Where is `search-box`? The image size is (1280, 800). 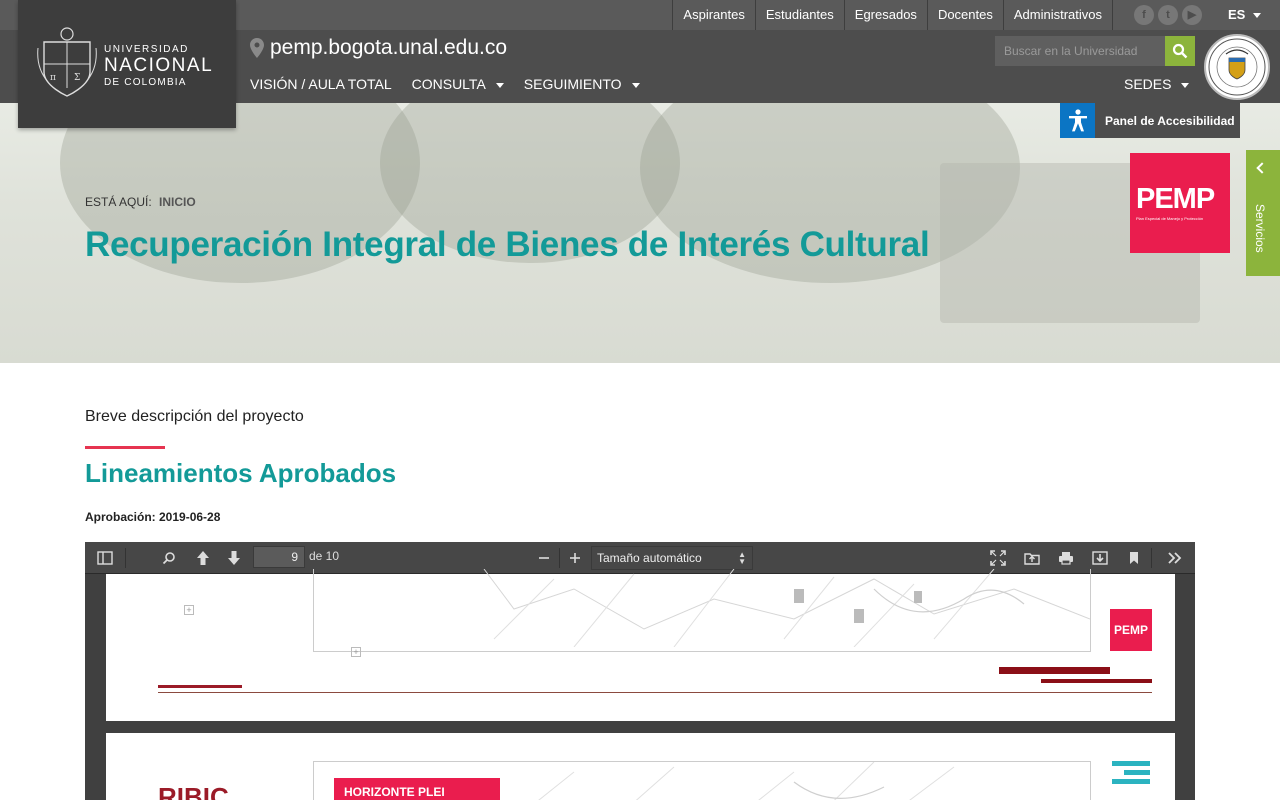
search-box is located at coordinates (1095, 51).